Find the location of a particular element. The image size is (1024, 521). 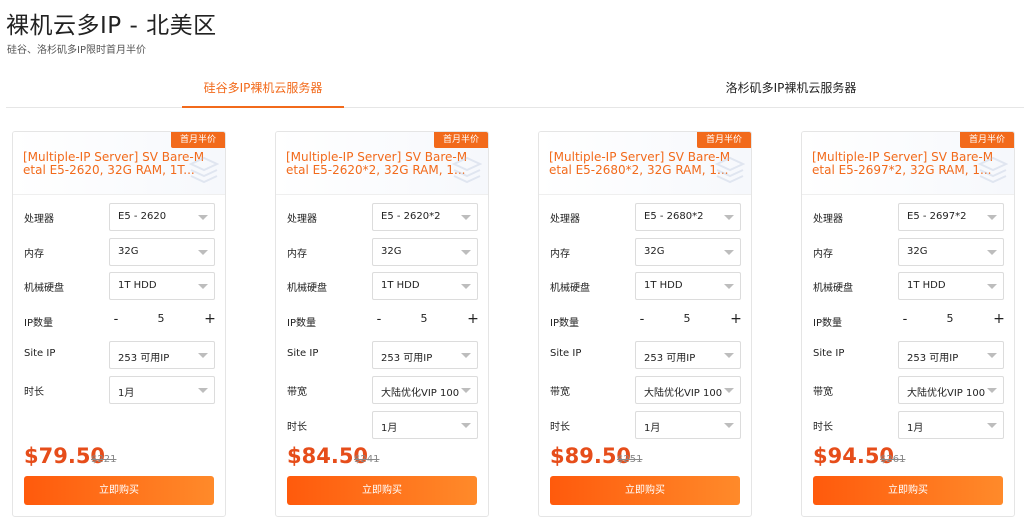

bandwidth-value: 大陆优化VIP 100 is located at coordinates (683, 393).